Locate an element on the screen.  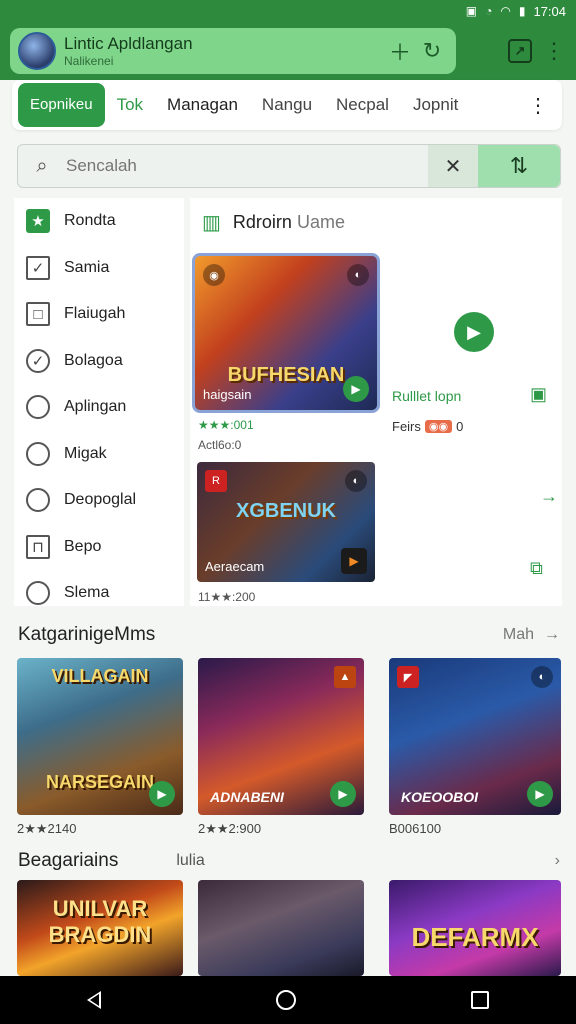
game-card: VILLAGAIN NARSEGAIN ▶ is located at coordinates (100, 736).